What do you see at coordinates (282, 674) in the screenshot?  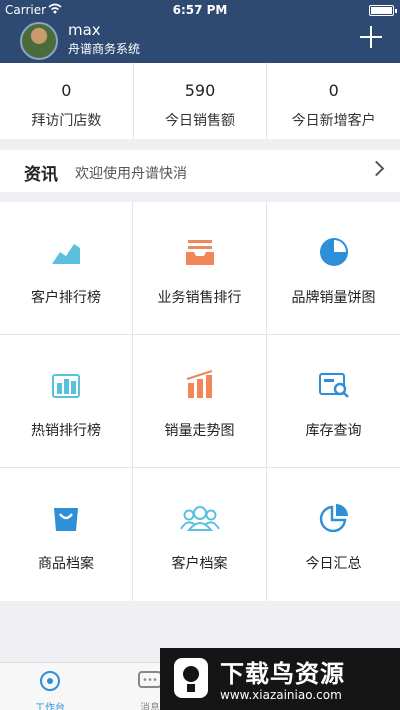 I see `watermark-title: 下载鸟资源` at bounding box center [282, 674].